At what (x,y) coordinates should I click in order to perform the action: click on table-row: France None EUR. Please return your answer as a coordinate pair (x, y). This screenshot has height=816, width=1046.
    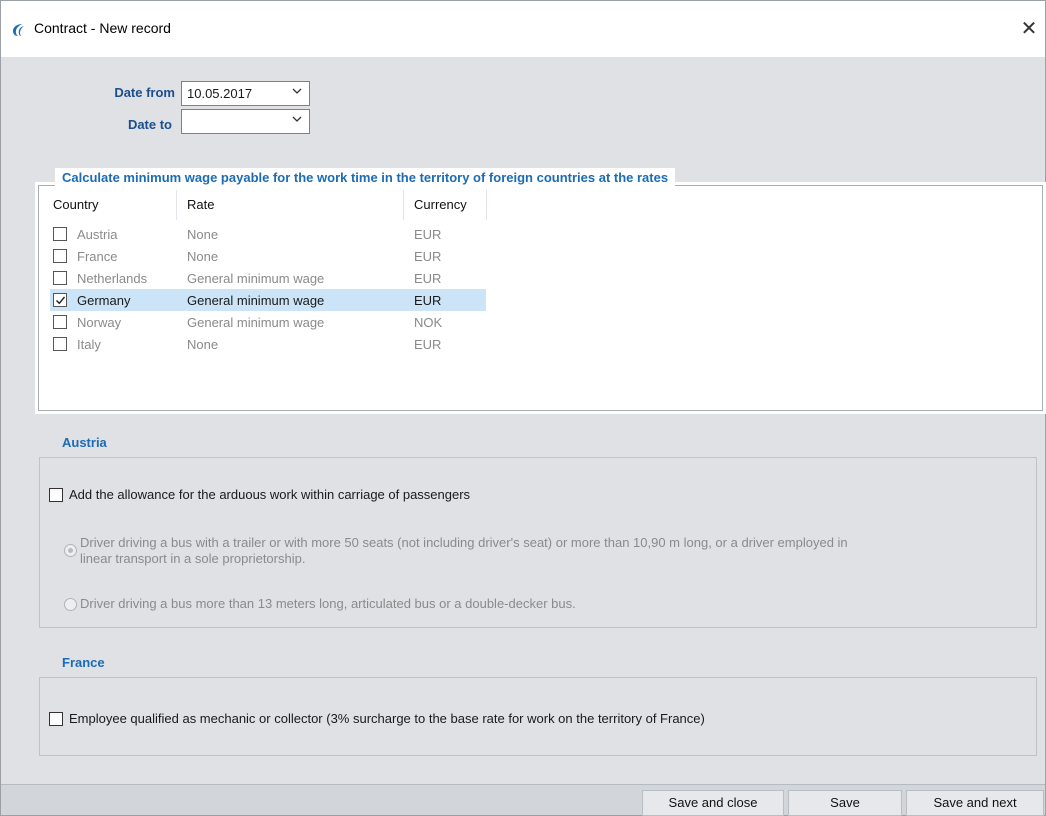
    Looking at the image, I should click on (268, 256).